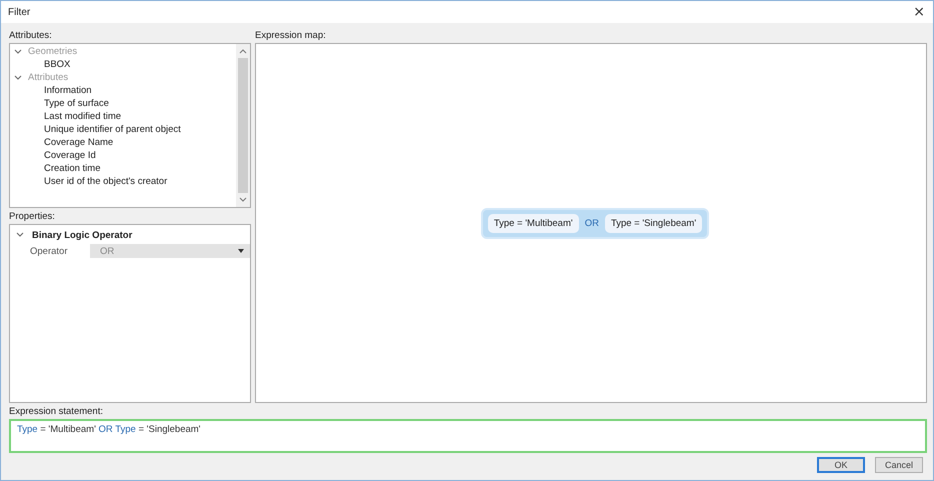  What do you see at coordinates (48, 251) in the screenshot?
I see `property-name: Operator` at bounding box center [48, 251].